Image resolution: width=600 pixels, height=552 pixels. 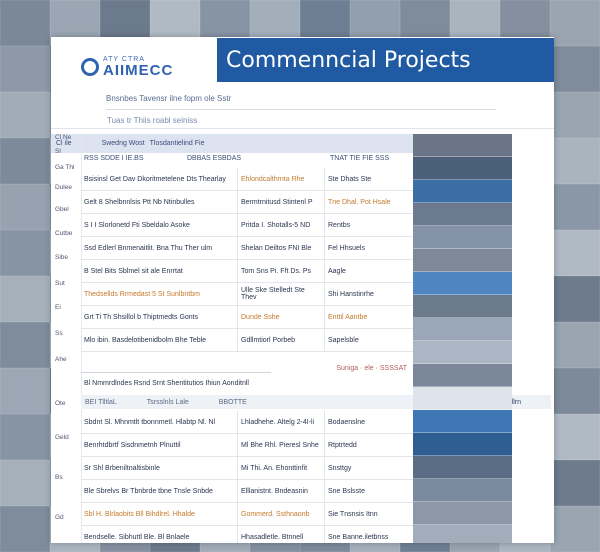 What do you see at coordinates (63, 187) in the screenshot?
I see `left-label: Dulee` at bounding box center [63, 187].